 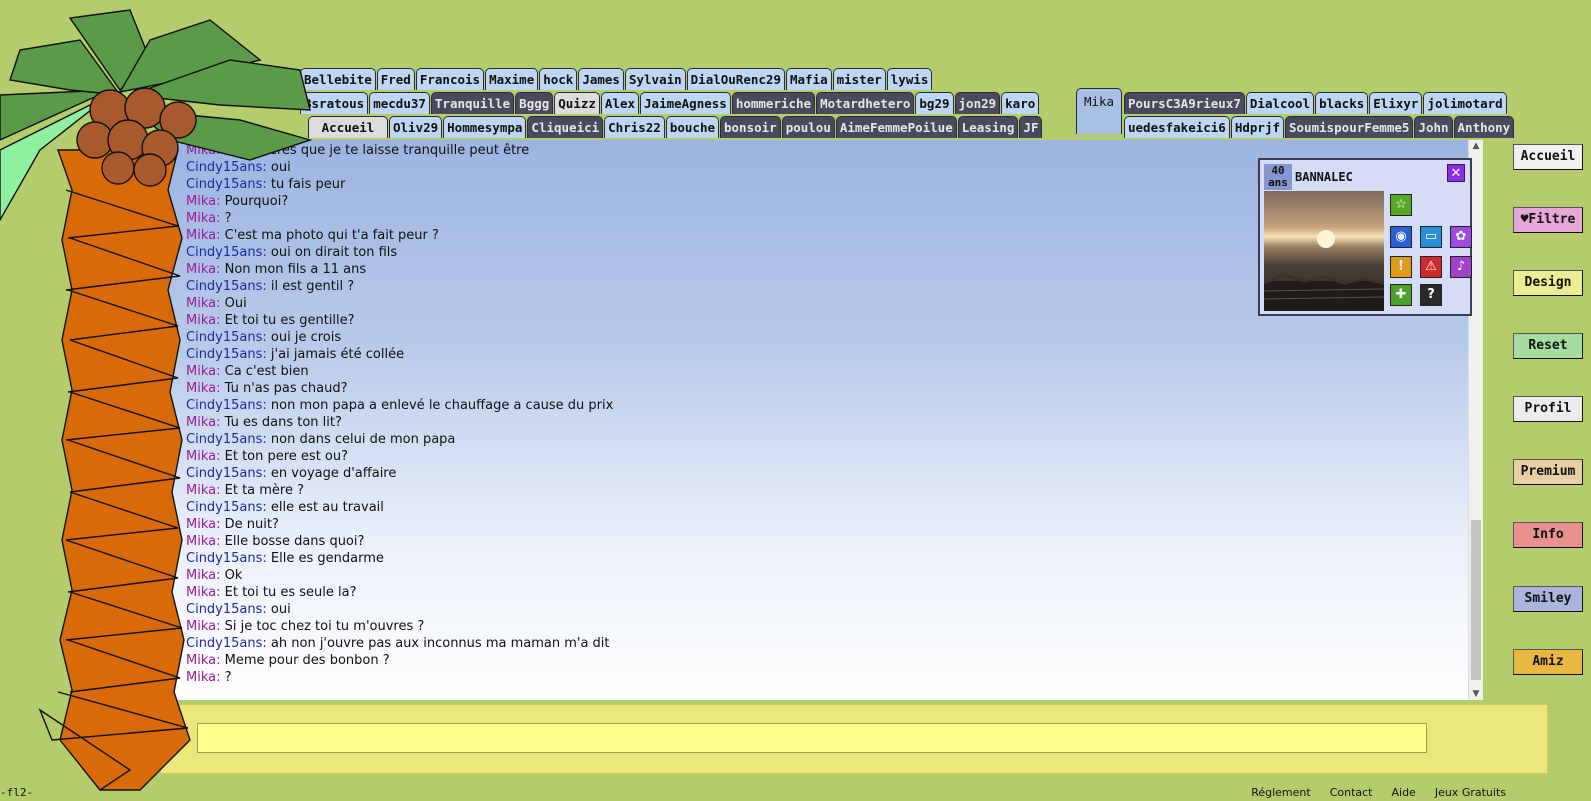 I want to click on tab-poulou: poulou, so click(x=808, y=127).